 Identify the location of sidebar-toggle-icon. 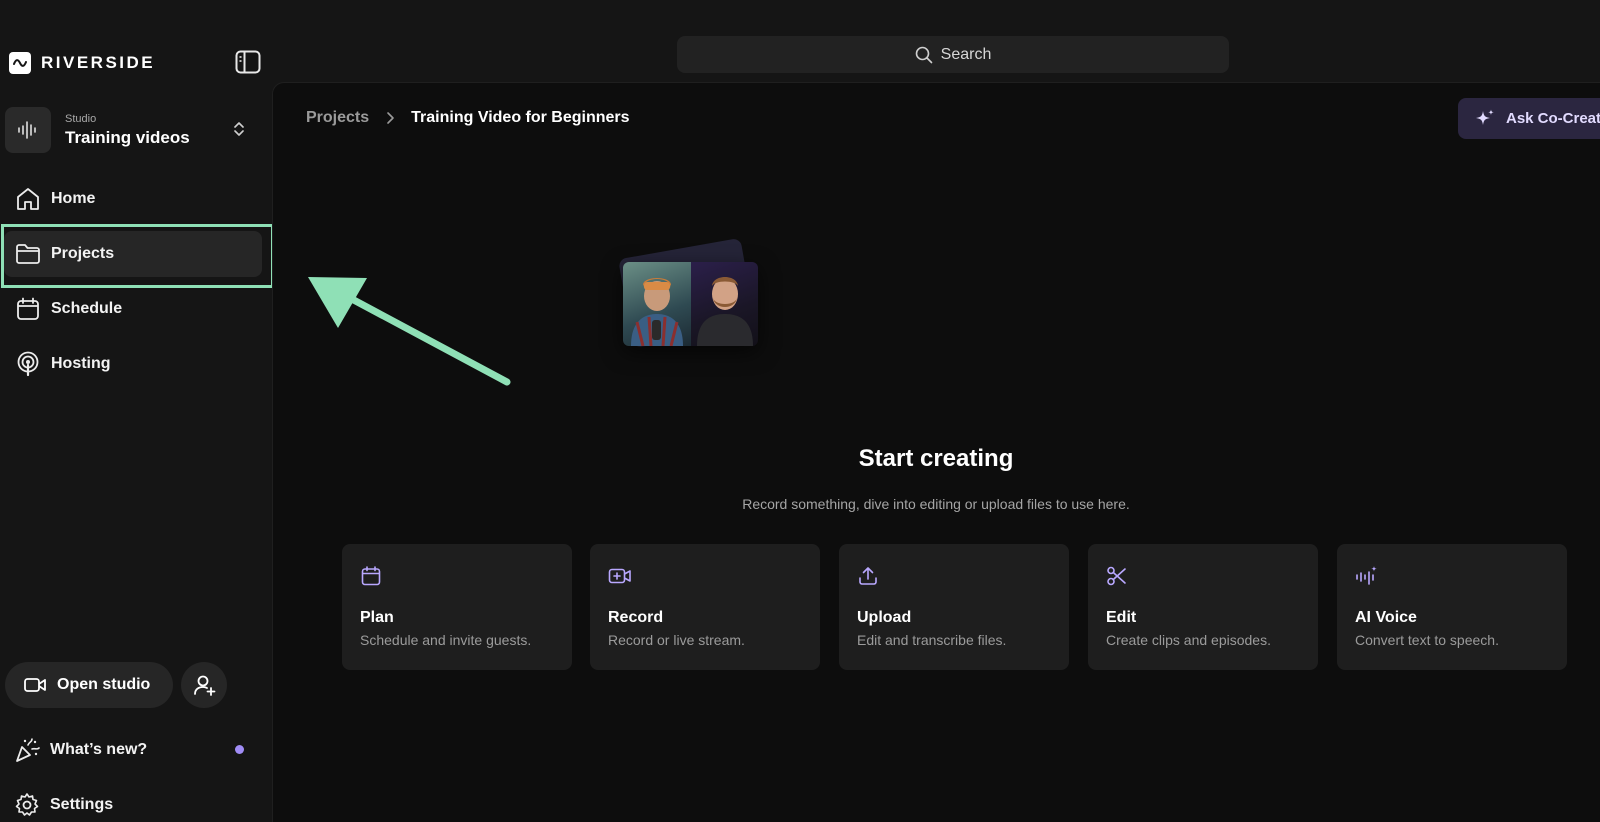
(248, 62).